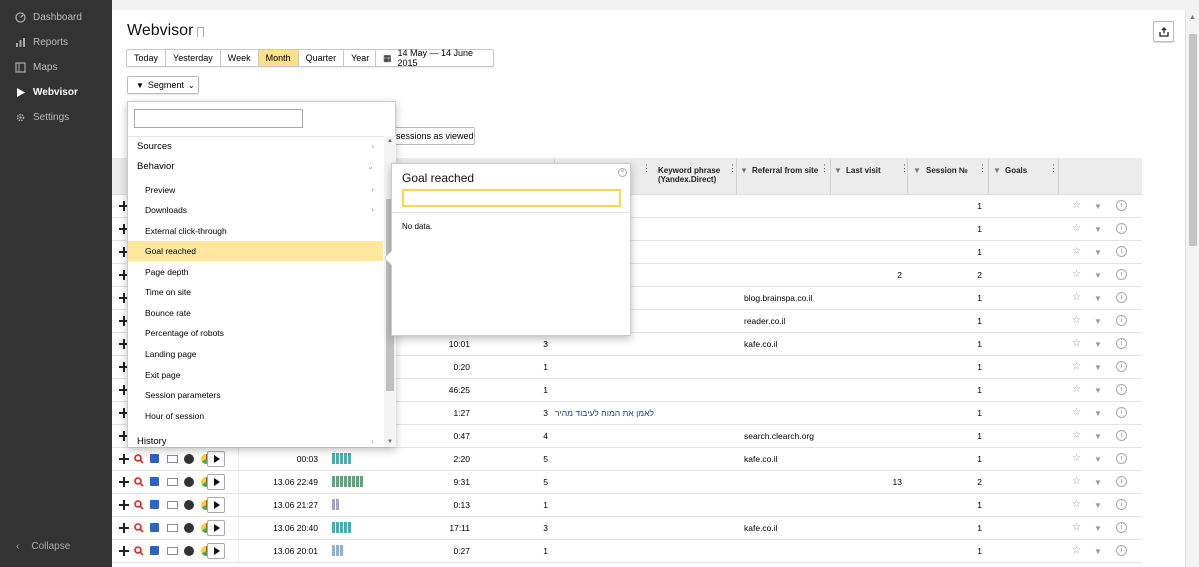 Image resolution: width=1199 pixels, height=567 pixels. What do you see at coordinates (200, 32) in the screenshot?
I see `bookmark-icon` at bounding box center [200, 32].